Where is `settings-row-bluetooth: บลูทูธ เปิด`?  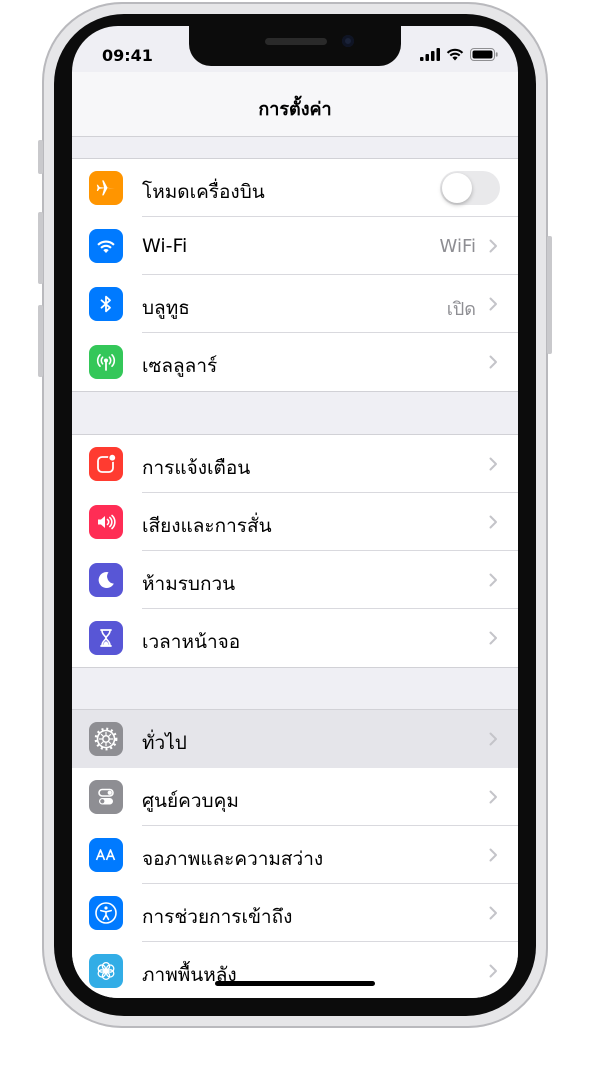
settings-row-bluetooth: บลูทูธ เปิด is located at coordinates (295, 304).